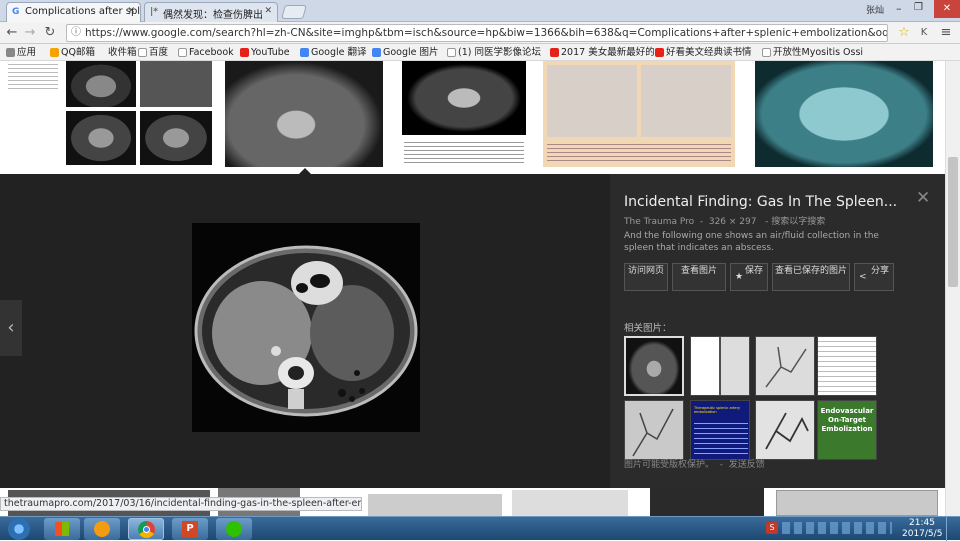  What do you see at coordinates (494, 52) in the screenshot?
I see `bookmark-forum: (1) 同医学影像论坛` at bounding box center [494, 52].